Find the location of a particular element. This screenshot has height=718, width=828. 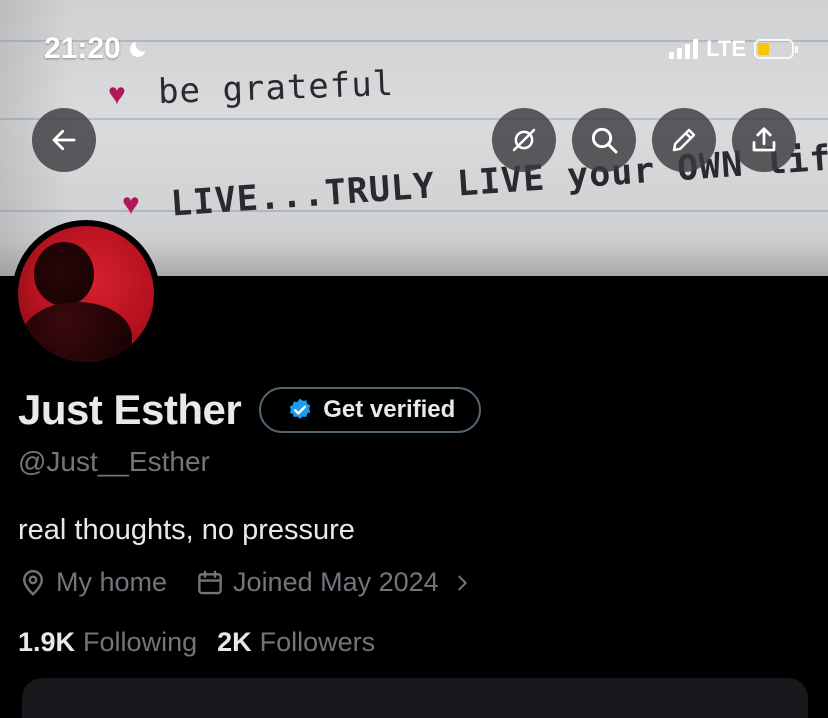

following-count: 1.9K is located at coordinates (47, 642).